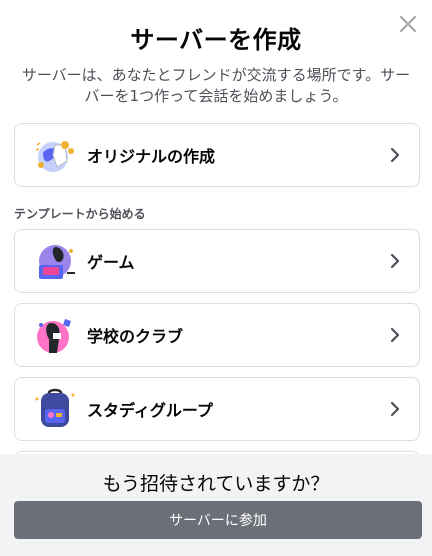 Image resolution: width=432 pixels, height=556 pixels. I want to click on invite-question: もう招待されていますか？, so click(216, 484).